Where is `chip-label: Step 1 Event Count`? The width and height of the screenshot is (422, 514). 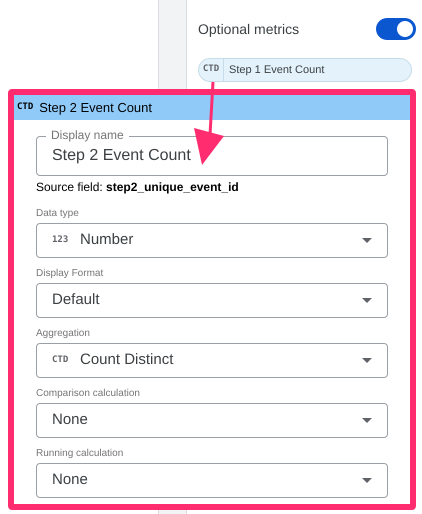
chip-label: Step 1 Event Count is located at coordinates (276, 70).